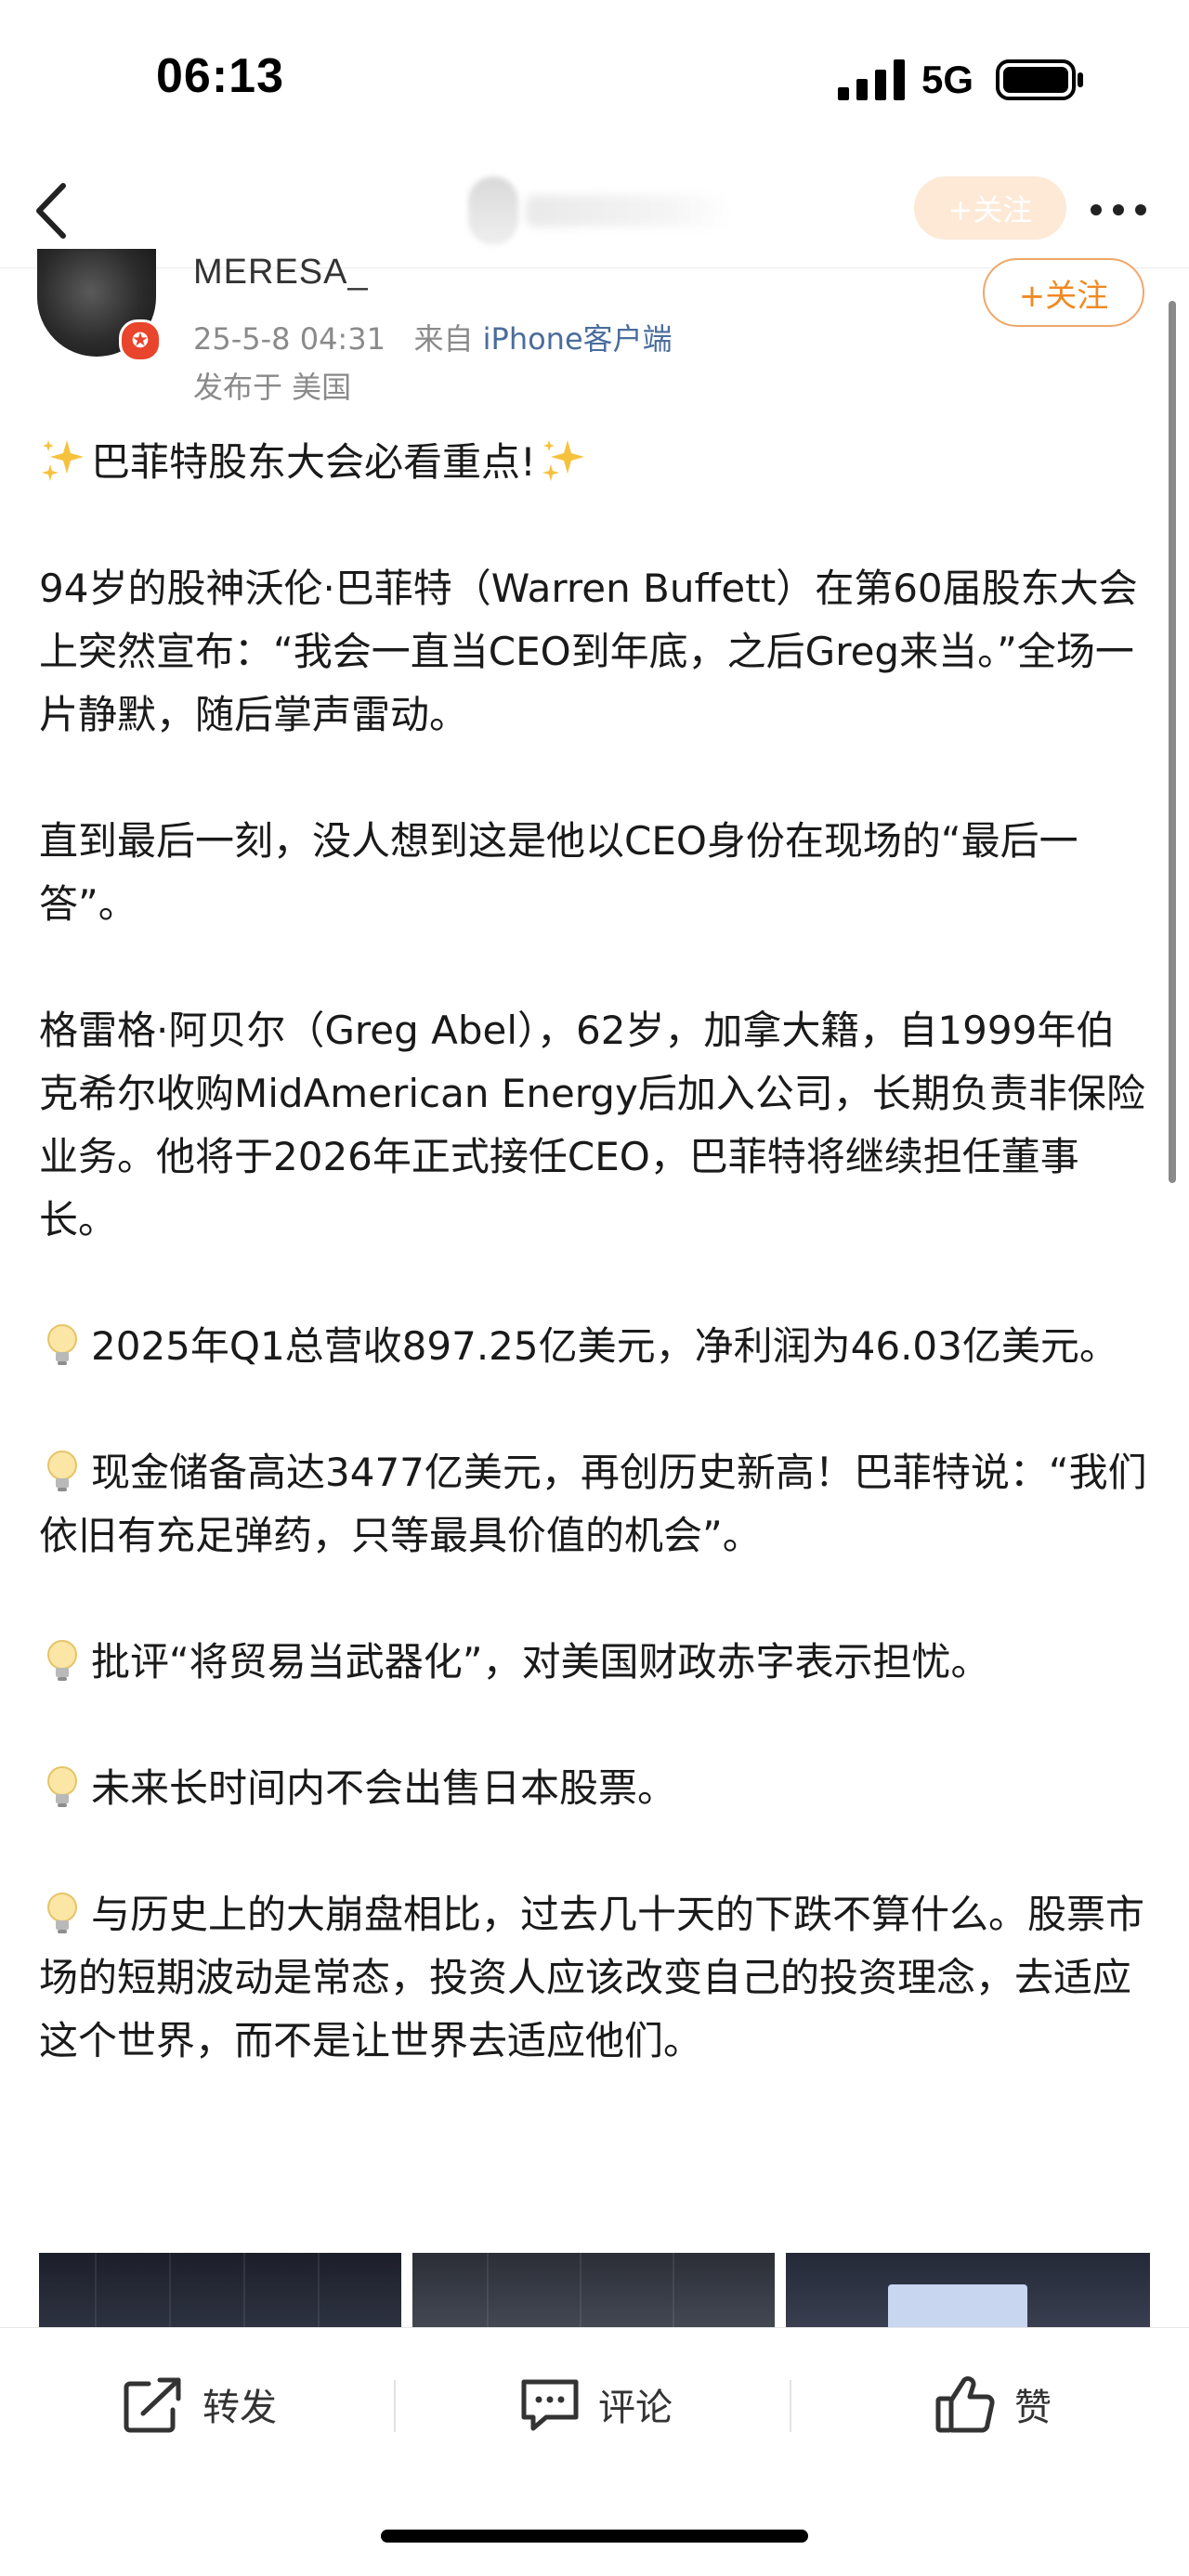  What do you see at coordinates (51, 210) in the screenshot?
I see `chevron-left-icon` at bounding box center [51, 210].